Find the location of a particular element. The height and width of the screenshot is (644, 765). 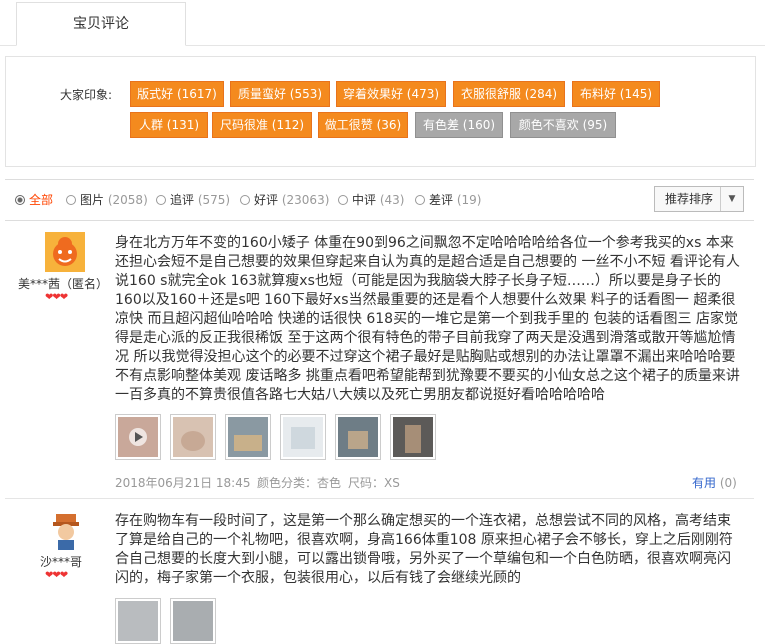

review-date: 2018年06月21日 18:45 is located at coordinates (183, 483).